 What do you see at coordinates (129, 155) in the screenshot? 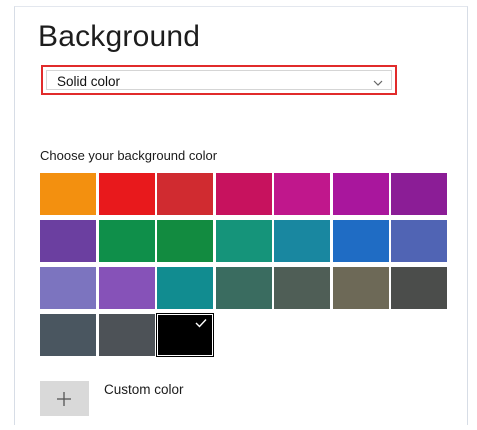
I see `color-section-label: Choose your background color` at bounding box center [129, 155].